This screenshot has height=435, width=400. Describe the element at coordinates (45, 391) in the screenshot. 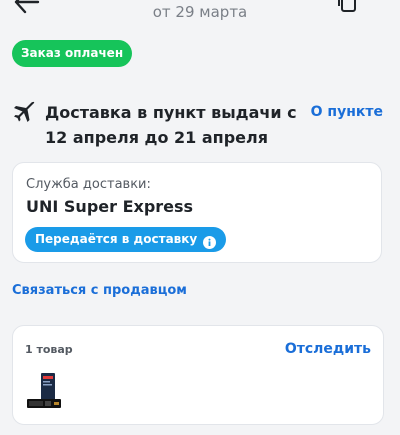

I see `ssd-product-image` at that location.